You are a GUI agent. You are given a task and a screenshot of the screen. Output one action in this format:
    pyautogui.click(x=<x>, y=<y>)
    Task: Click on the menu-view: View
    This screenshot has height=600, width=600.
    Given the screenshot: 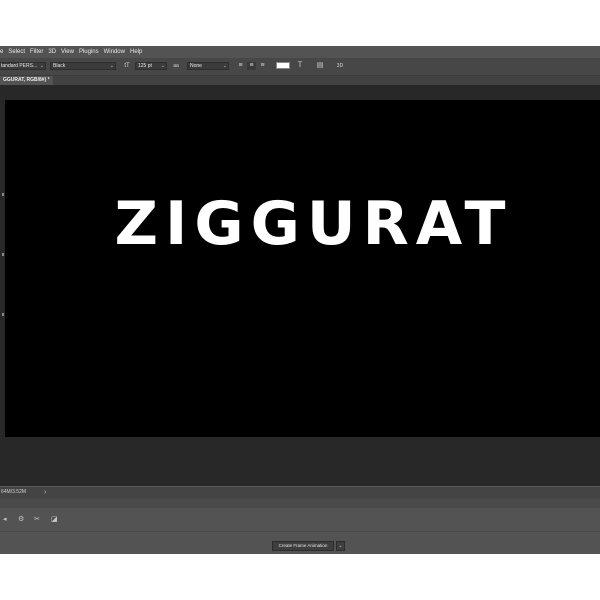 What is the action you would take?
    pyautogui.click(x=67, y=52)
    